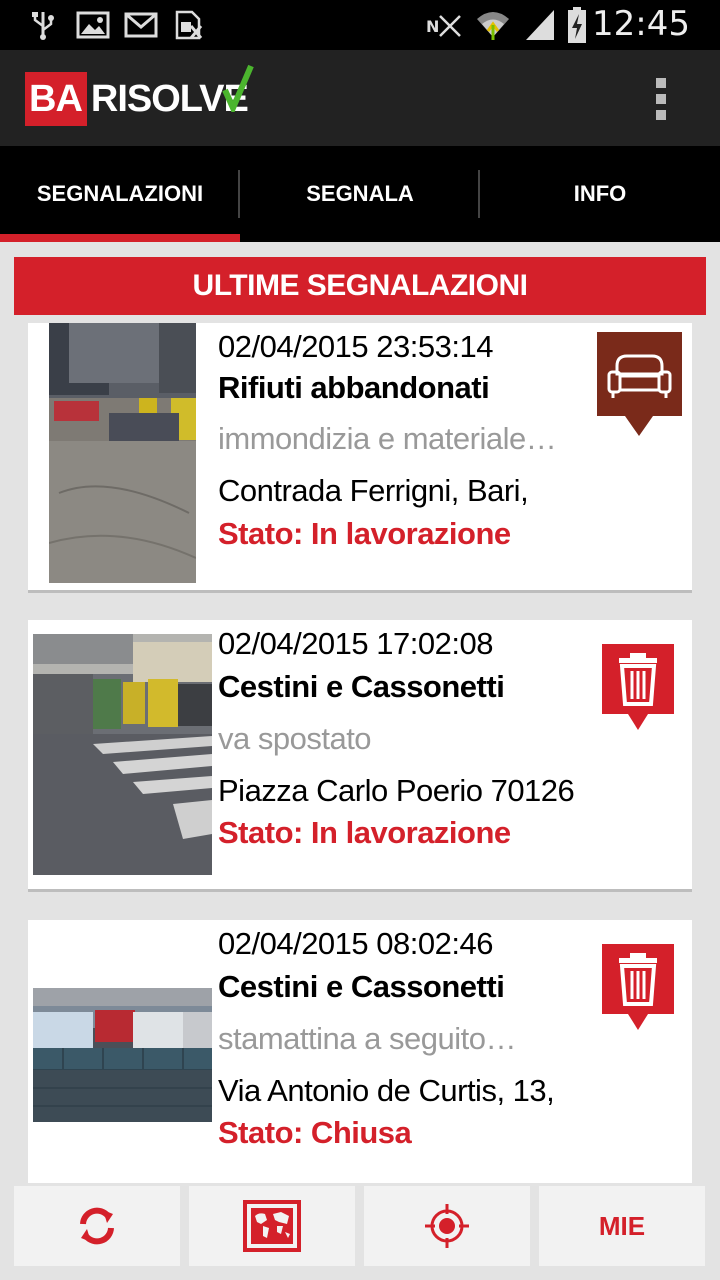 Image resolution: width=720 pixels, height=1280 pixels. I want to click on status-bar: N 12:45, so click(360, 25).